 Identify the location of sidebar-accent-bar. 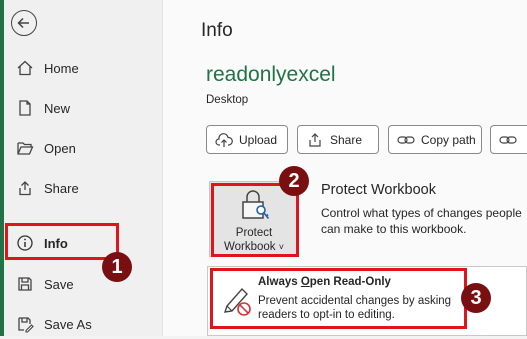
(2, 168).